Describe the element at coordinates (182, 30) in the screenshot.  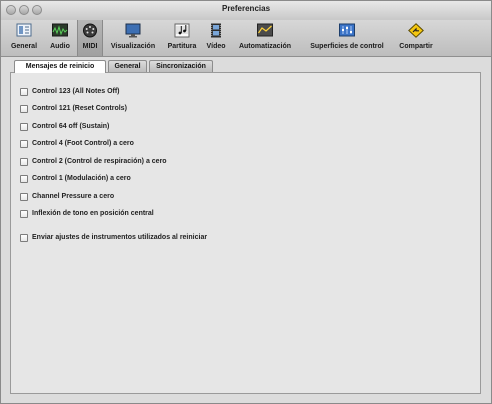
I see `score-icon` at that location.